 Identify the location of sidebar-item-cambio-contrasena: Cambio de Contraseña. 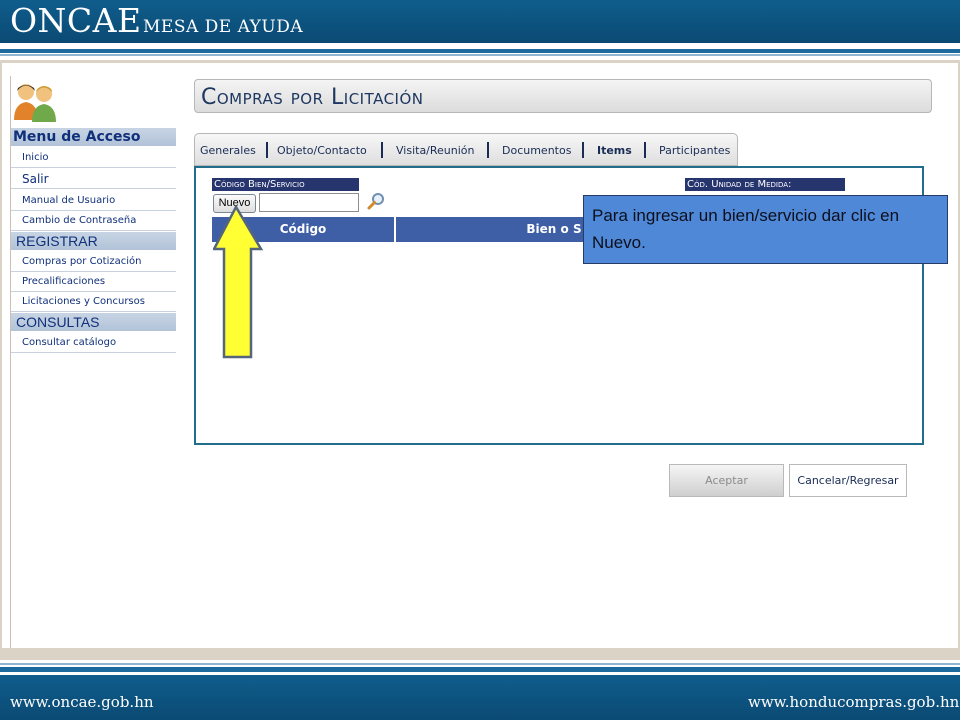
(93, 221).